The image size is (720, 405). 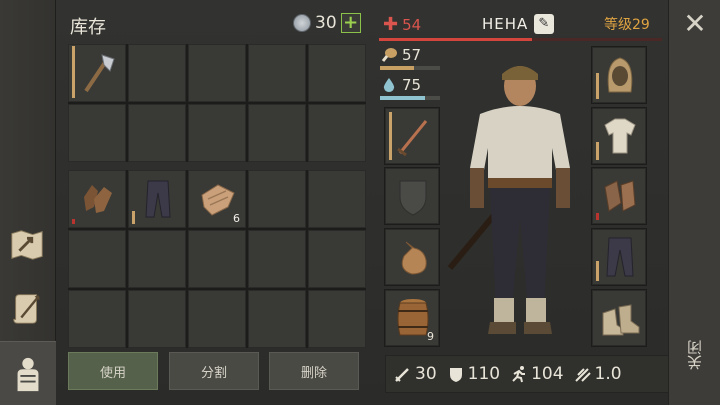 I want to click on pants-icon, so click(x=620, y=257).